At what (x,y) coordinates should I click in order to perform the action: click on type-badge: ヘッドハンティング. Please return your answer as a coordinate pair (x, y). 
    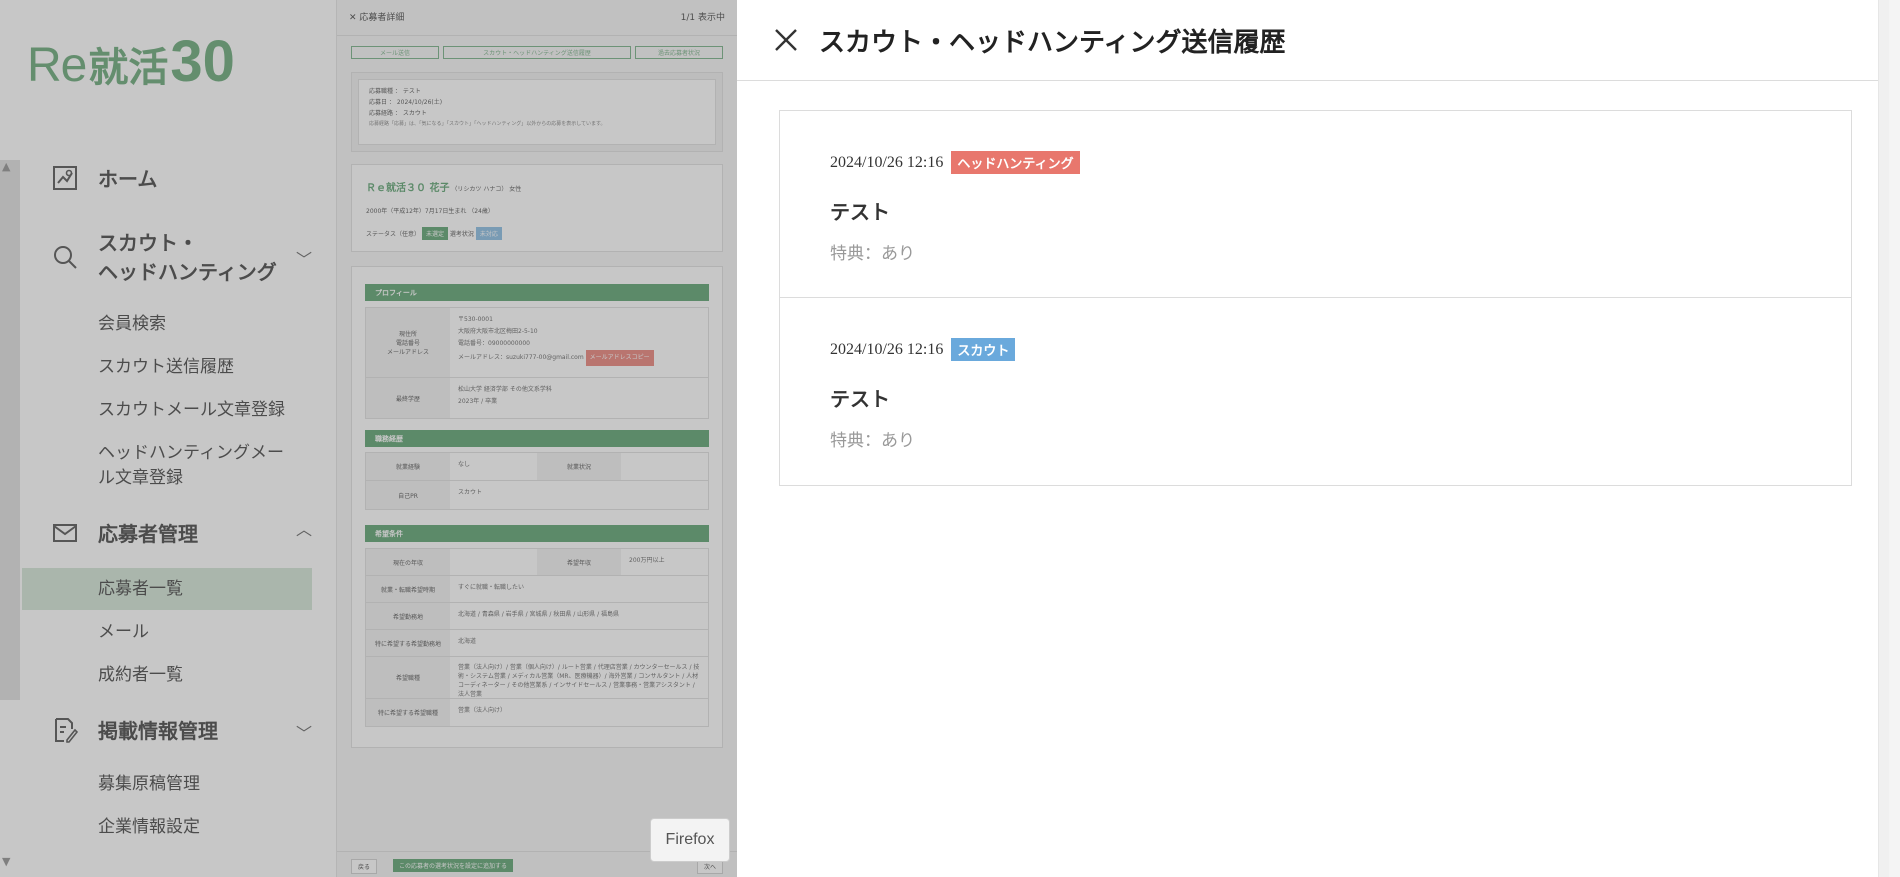
    Looking at the image, I should click on (1015, 162).